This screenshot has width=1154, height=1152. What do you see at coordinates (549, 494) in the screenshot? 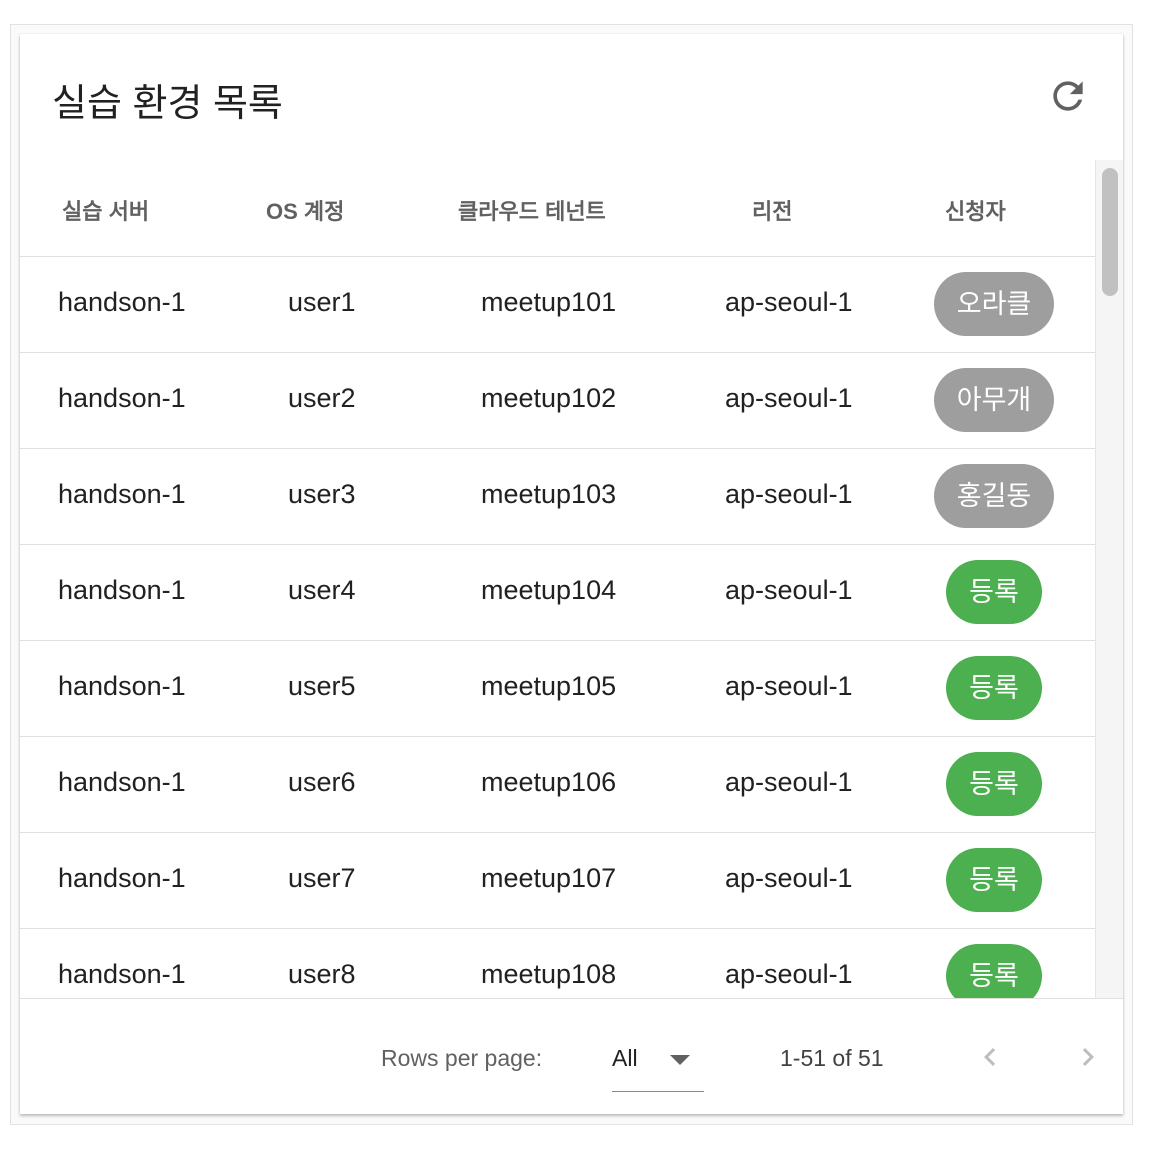
I see `tenant-cell: meetup103` at bounding box center [549, 494].